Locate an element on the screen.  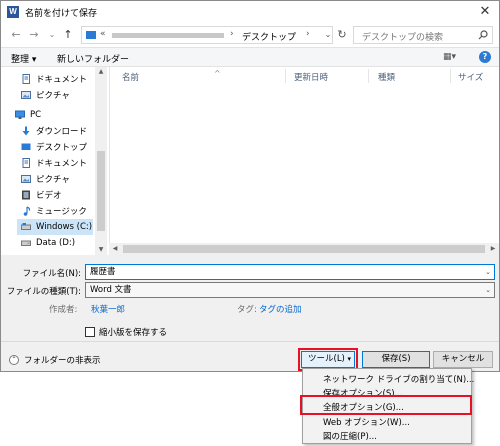
word-icon: W is located at coordinates (13, 12).